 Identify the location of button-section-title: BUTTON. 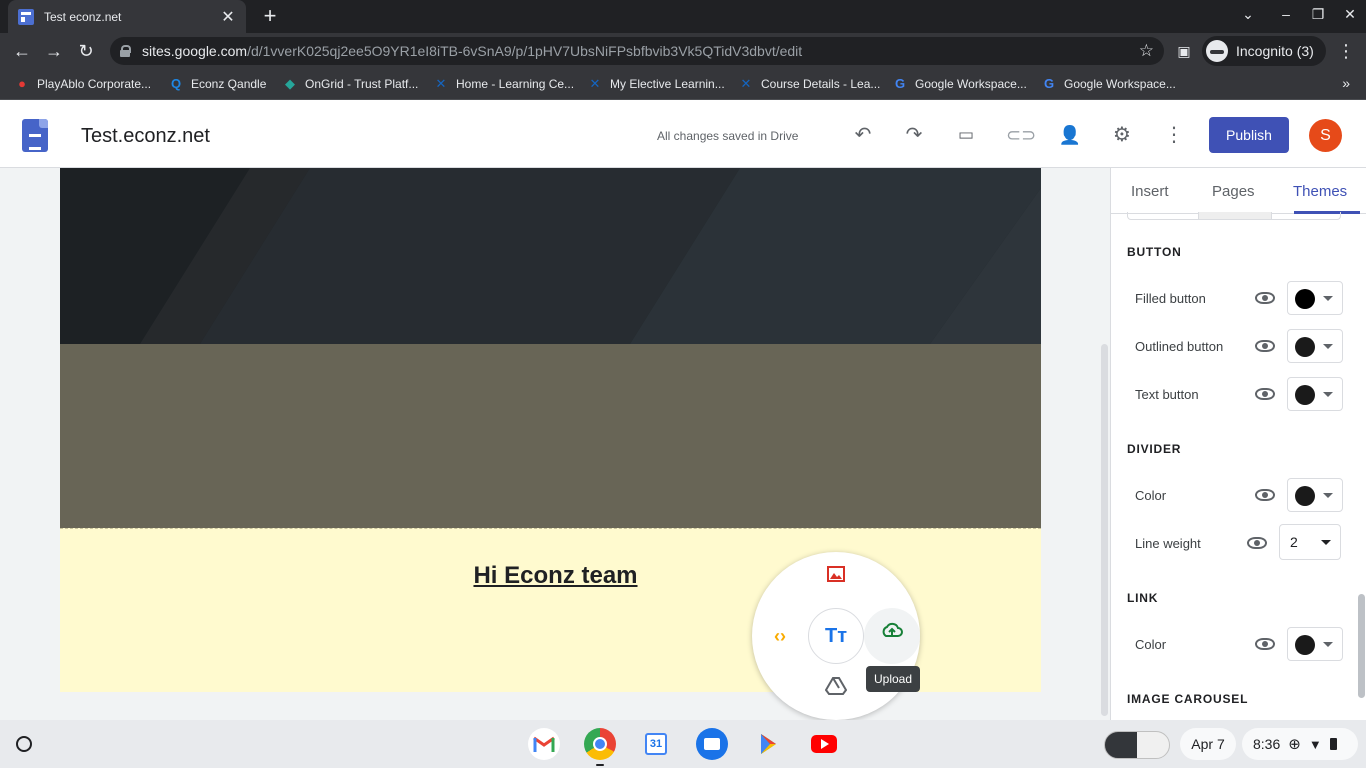
(1154, 252).